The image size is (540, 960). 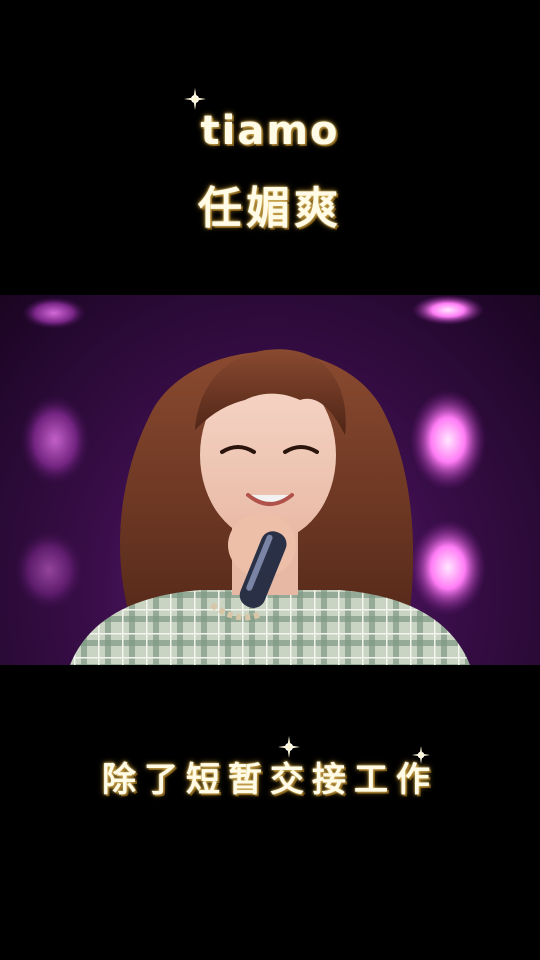 What do you see at coordinates (270, 780) in the screenshot?
I see `lyric-line: 除了短暂交接工作` at bounding box center [270, 780].